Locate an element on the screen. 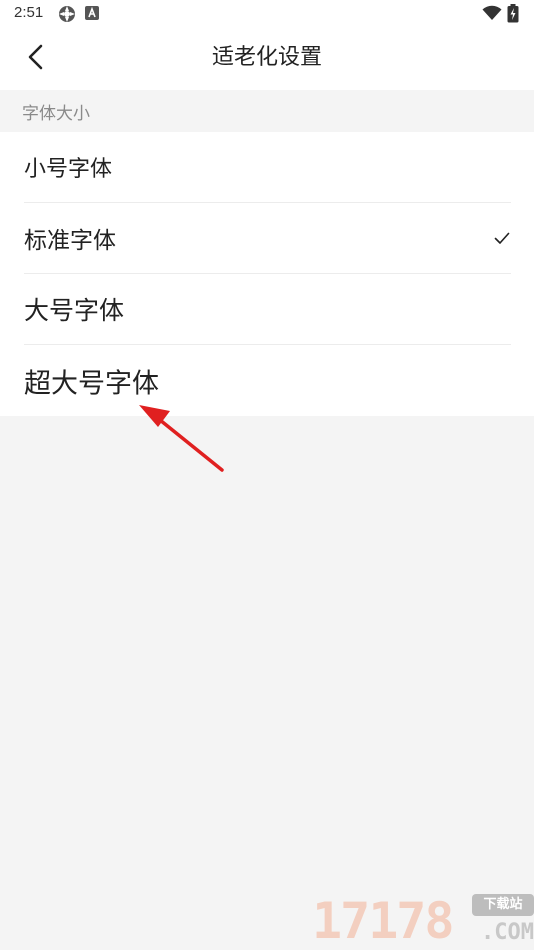  watermark-digits: 17178 is located at coordinates (383, 921).